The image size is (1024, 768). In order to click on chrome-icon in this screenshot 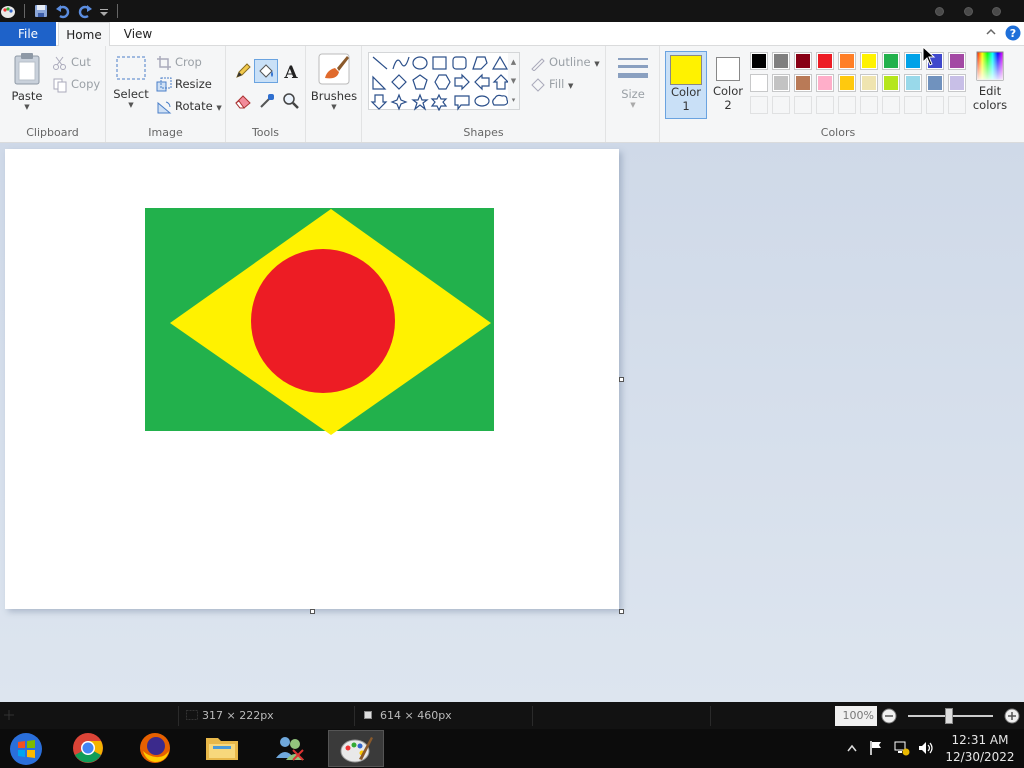, I will do `click(88, 748)`.